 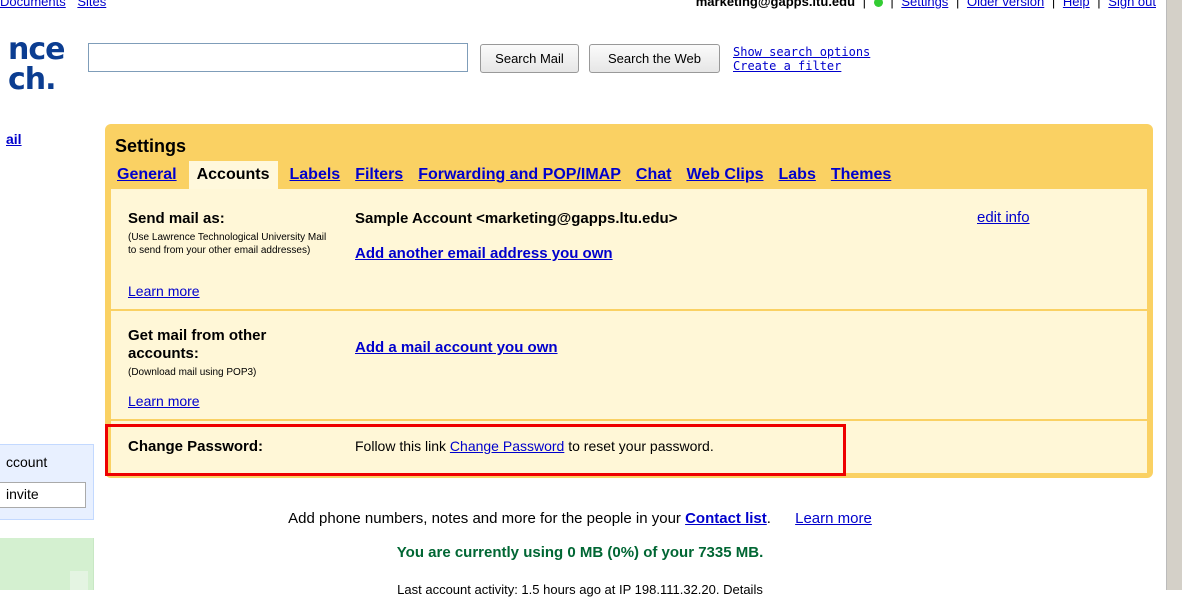 I want to click on invite-box: ccount invite, so click(x=47, y=482).